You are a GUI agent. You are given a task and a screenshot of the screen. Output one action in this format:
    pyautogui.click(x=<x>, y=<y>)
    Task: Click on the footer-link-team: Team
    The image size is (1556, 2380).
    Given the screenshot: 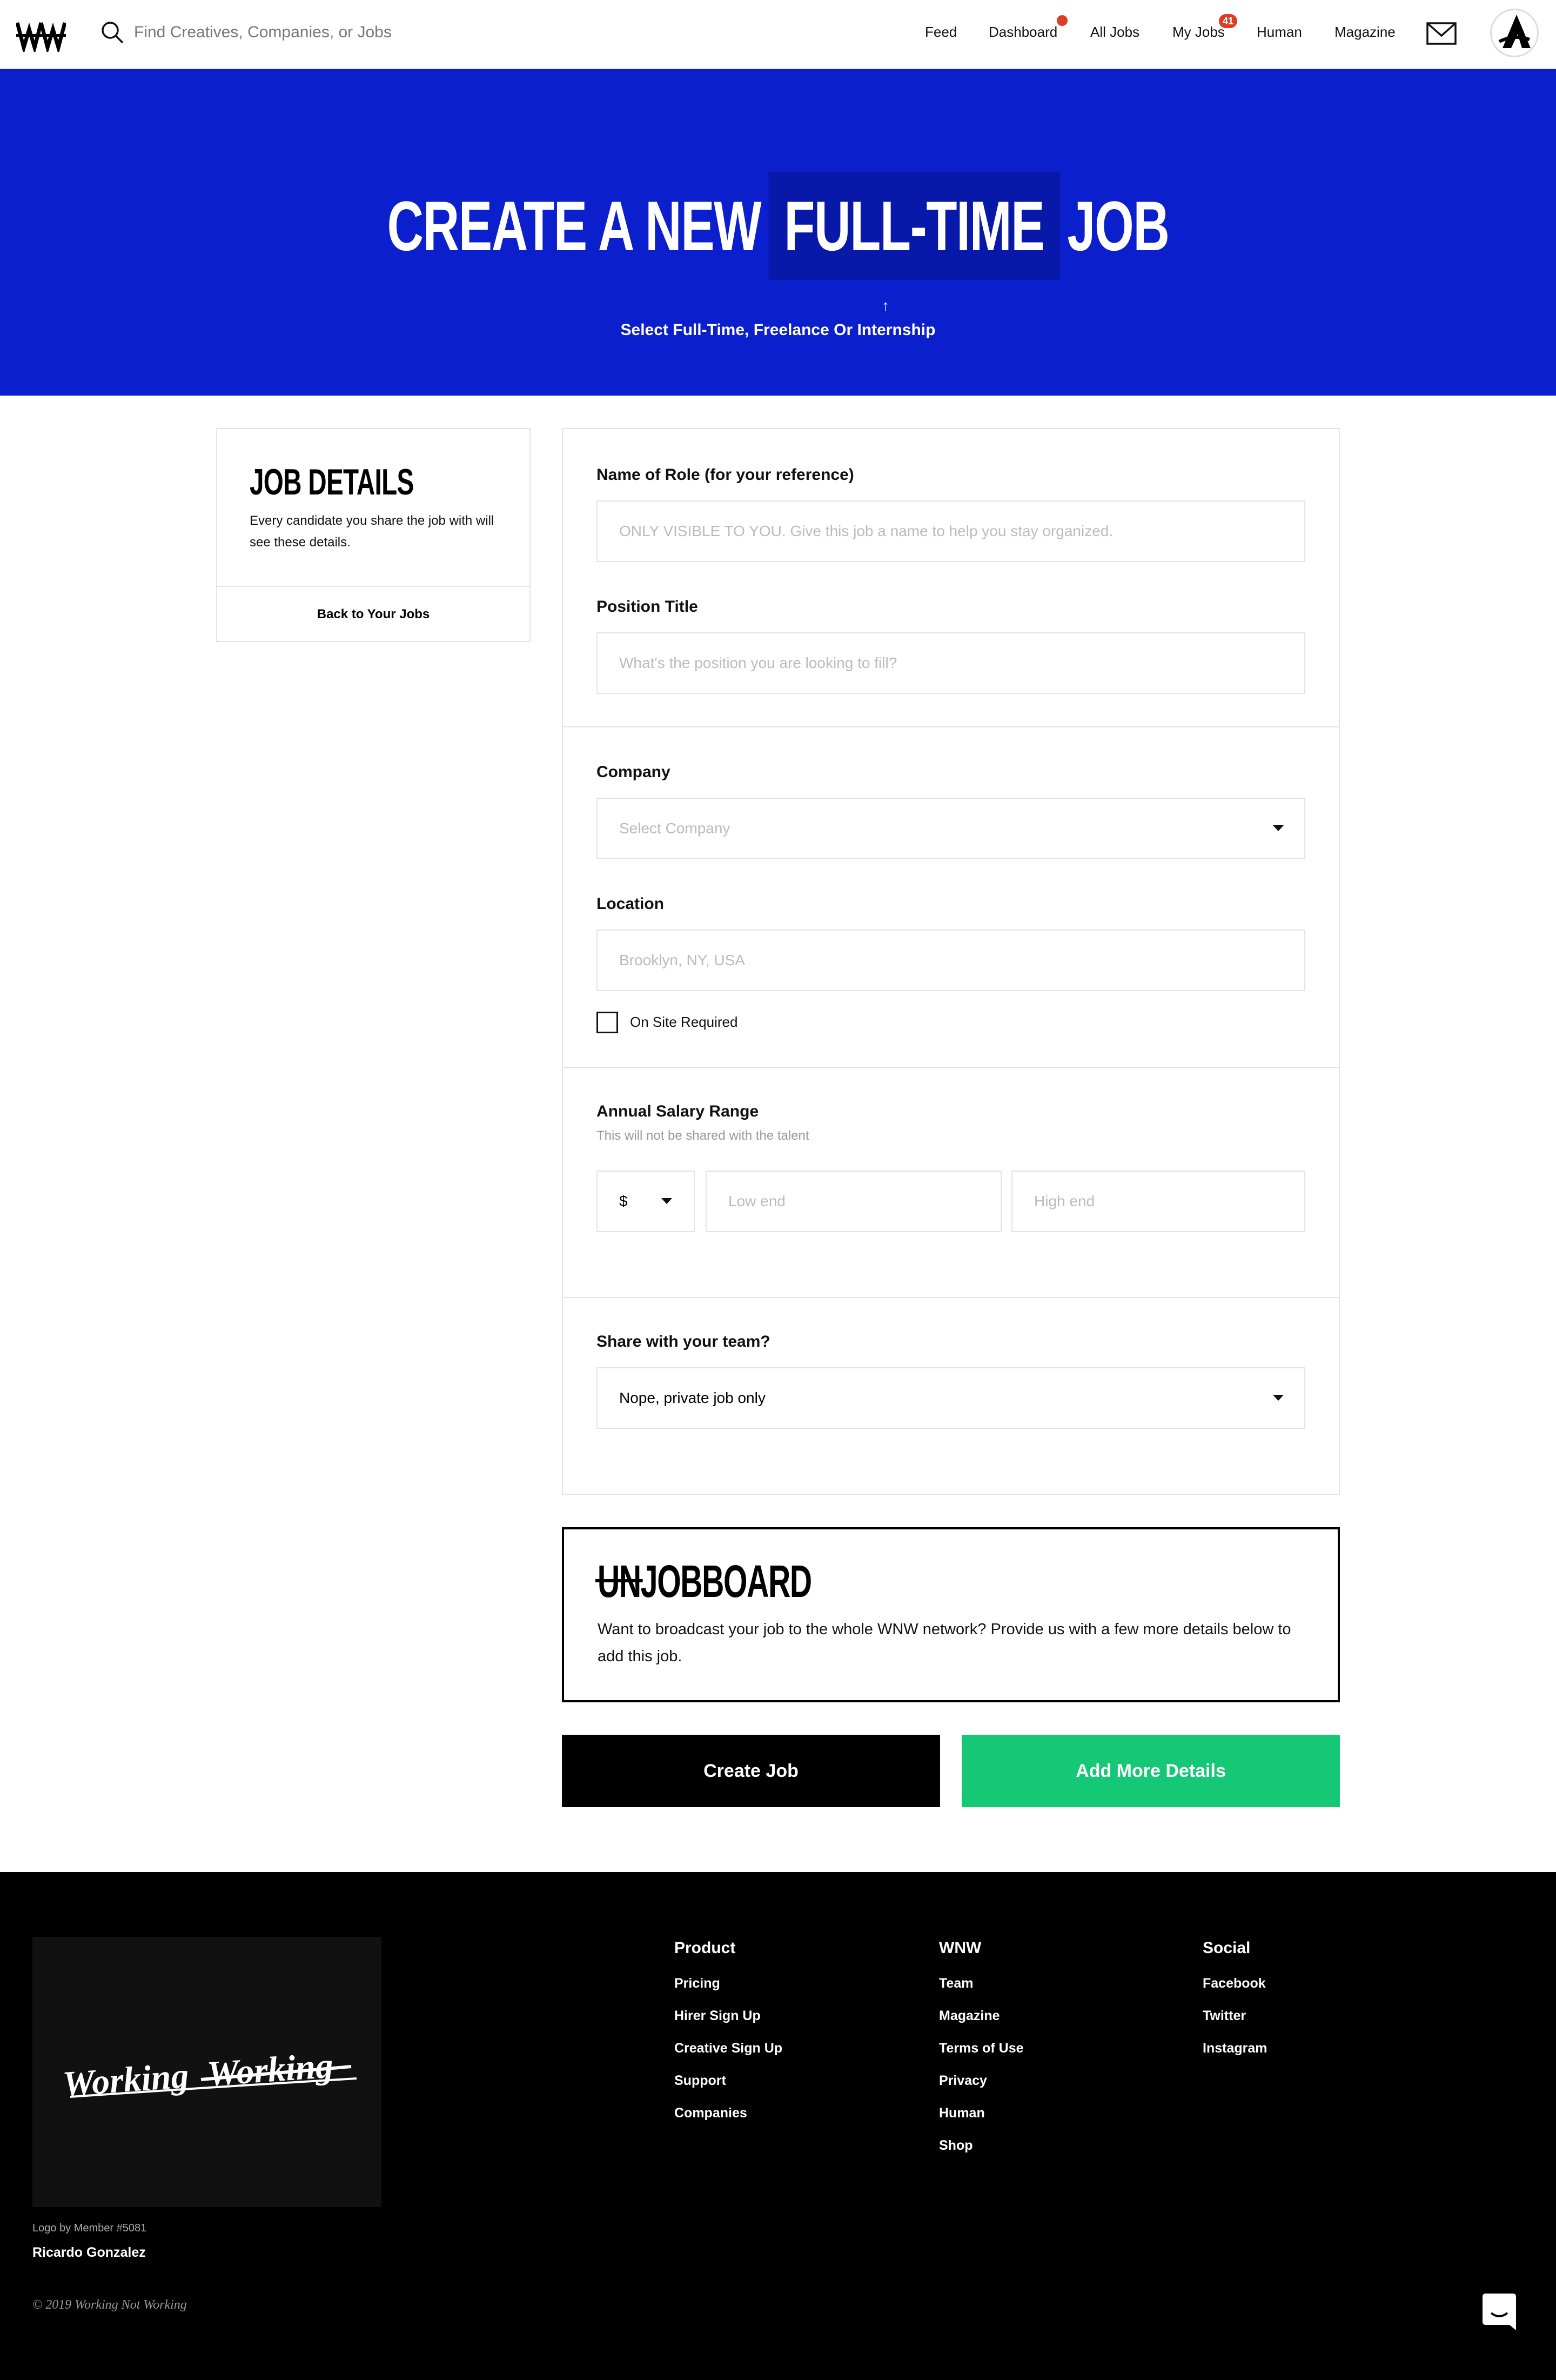 What is the action you would take?
    pyautogui.click(x=956, y=1983)
    